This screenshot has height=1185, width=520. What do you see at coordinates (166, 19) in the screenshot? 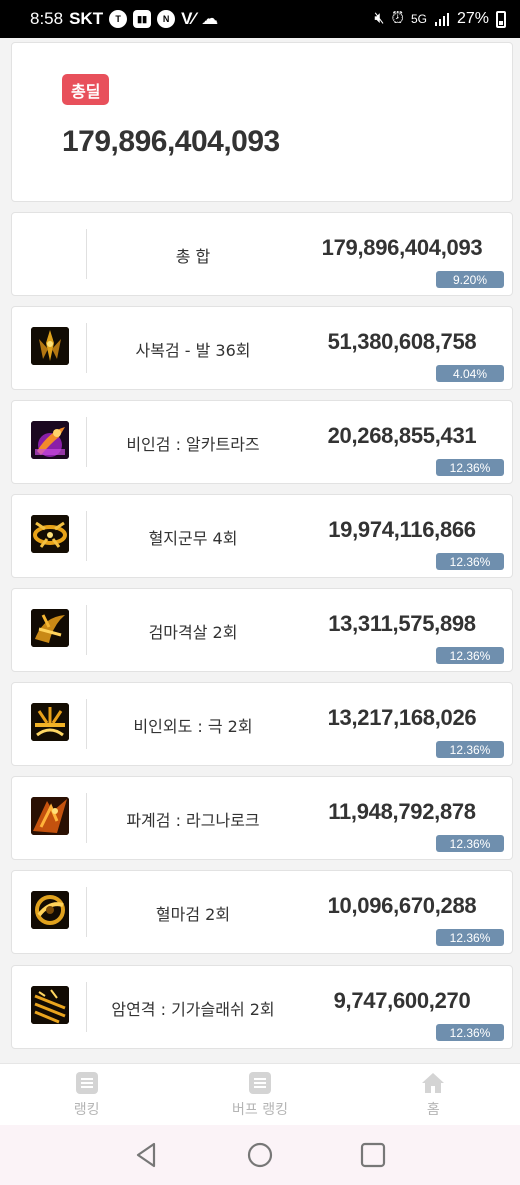
I see `naver-icon: N` at bounding box center [166, 19].